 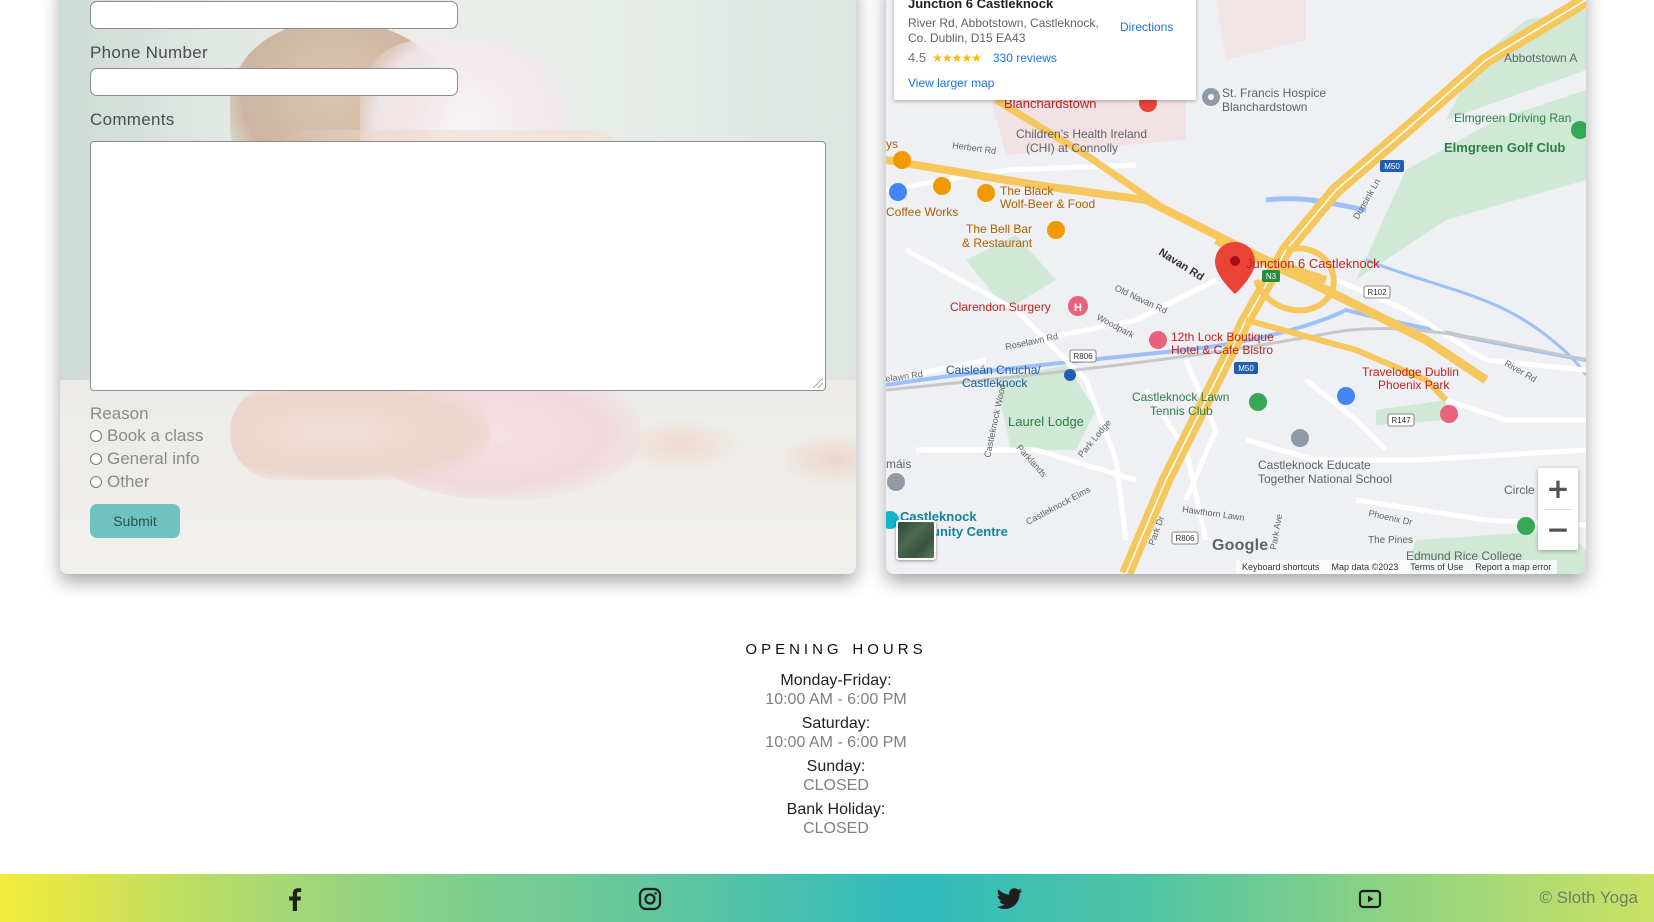 What do you see at coordinates (970, 531) in the screenshot?
I see `svg-text: unity Centre` at bounding box center [970, 531].